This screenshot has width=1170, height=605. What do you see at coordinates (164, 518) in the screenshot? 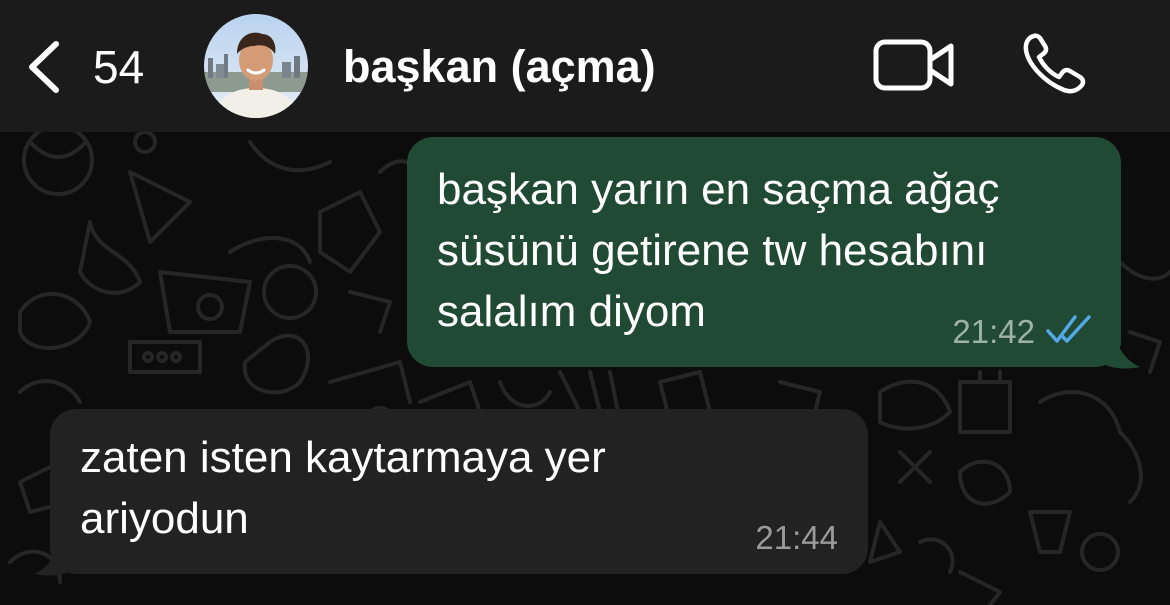
I see `message-line: ariyodun` at bounding box center [164, 518].